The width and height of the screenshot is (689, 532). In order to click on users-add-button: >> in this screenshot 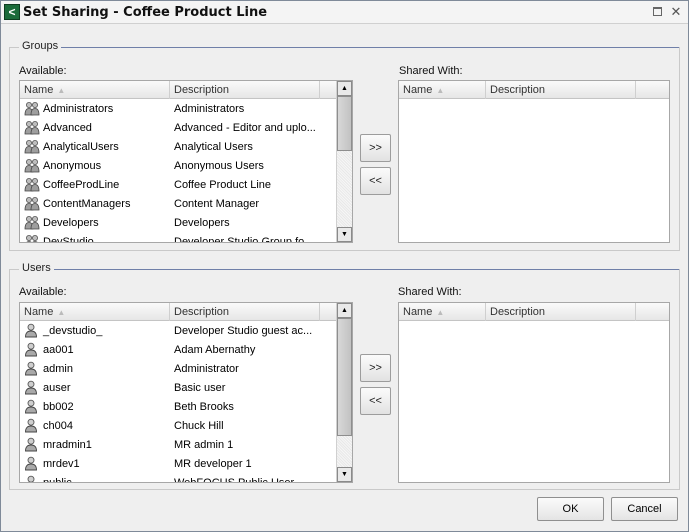, I will do `click(375, 368)`.